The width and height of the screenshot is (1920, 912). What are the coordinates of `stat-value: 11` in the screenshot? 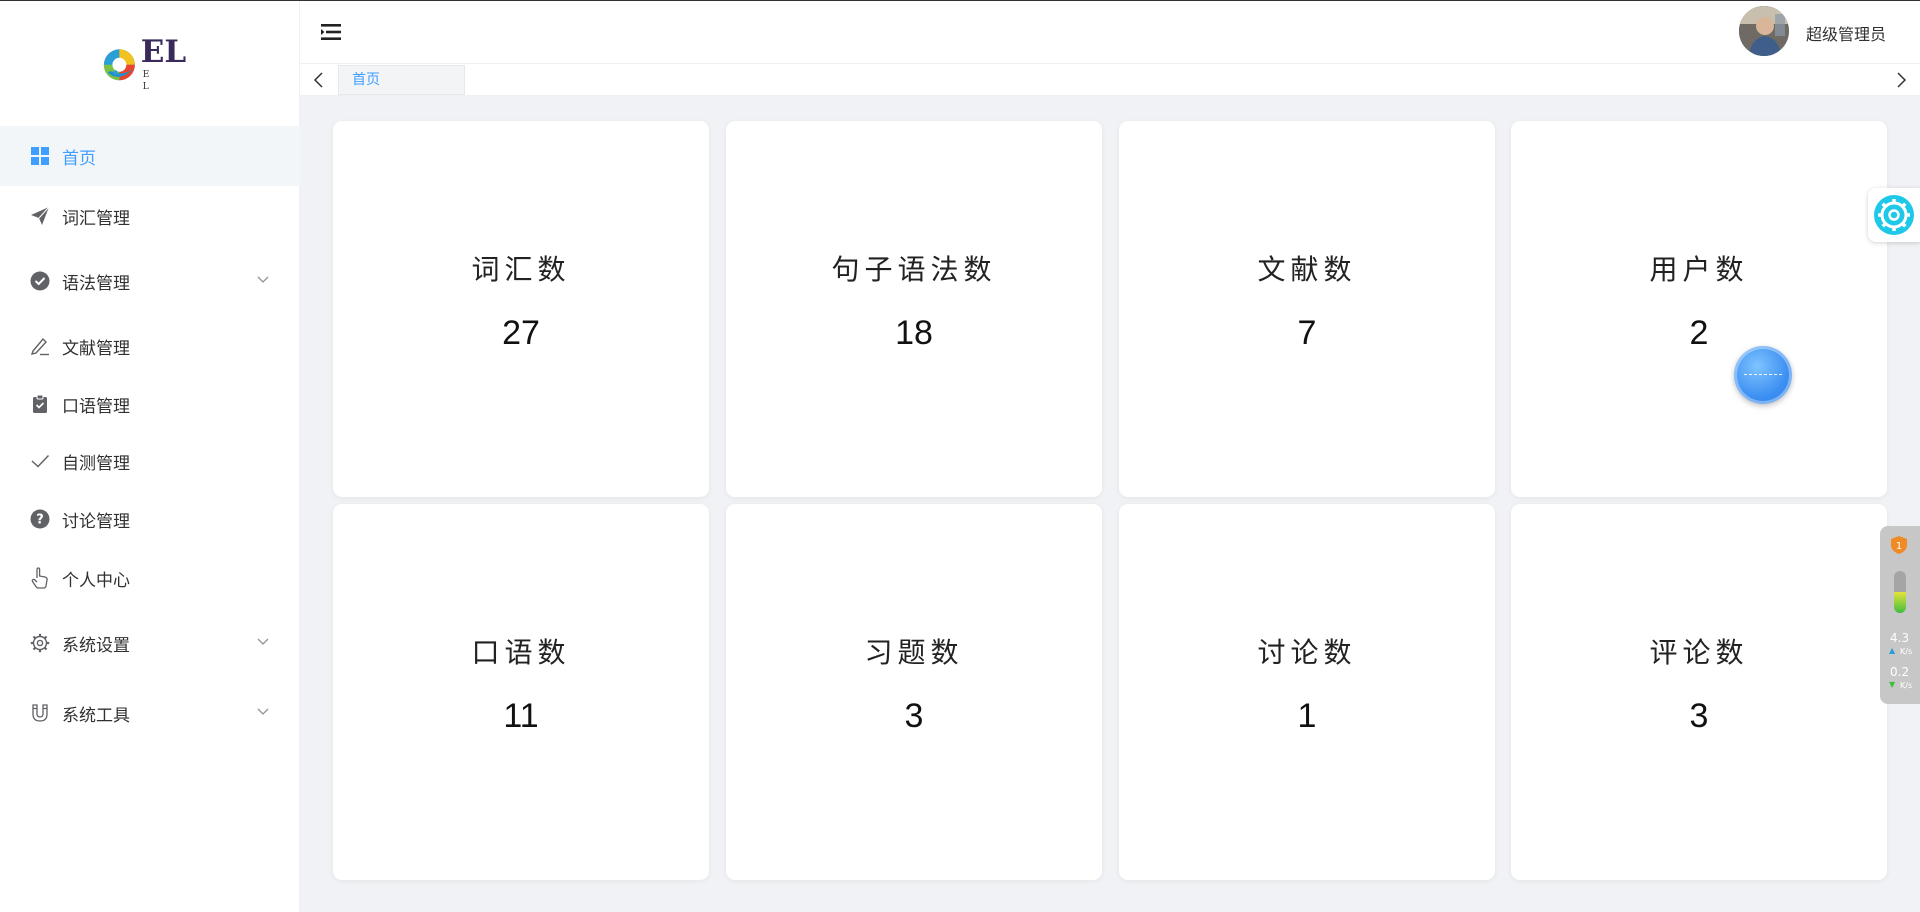 It's located at (521, 716).